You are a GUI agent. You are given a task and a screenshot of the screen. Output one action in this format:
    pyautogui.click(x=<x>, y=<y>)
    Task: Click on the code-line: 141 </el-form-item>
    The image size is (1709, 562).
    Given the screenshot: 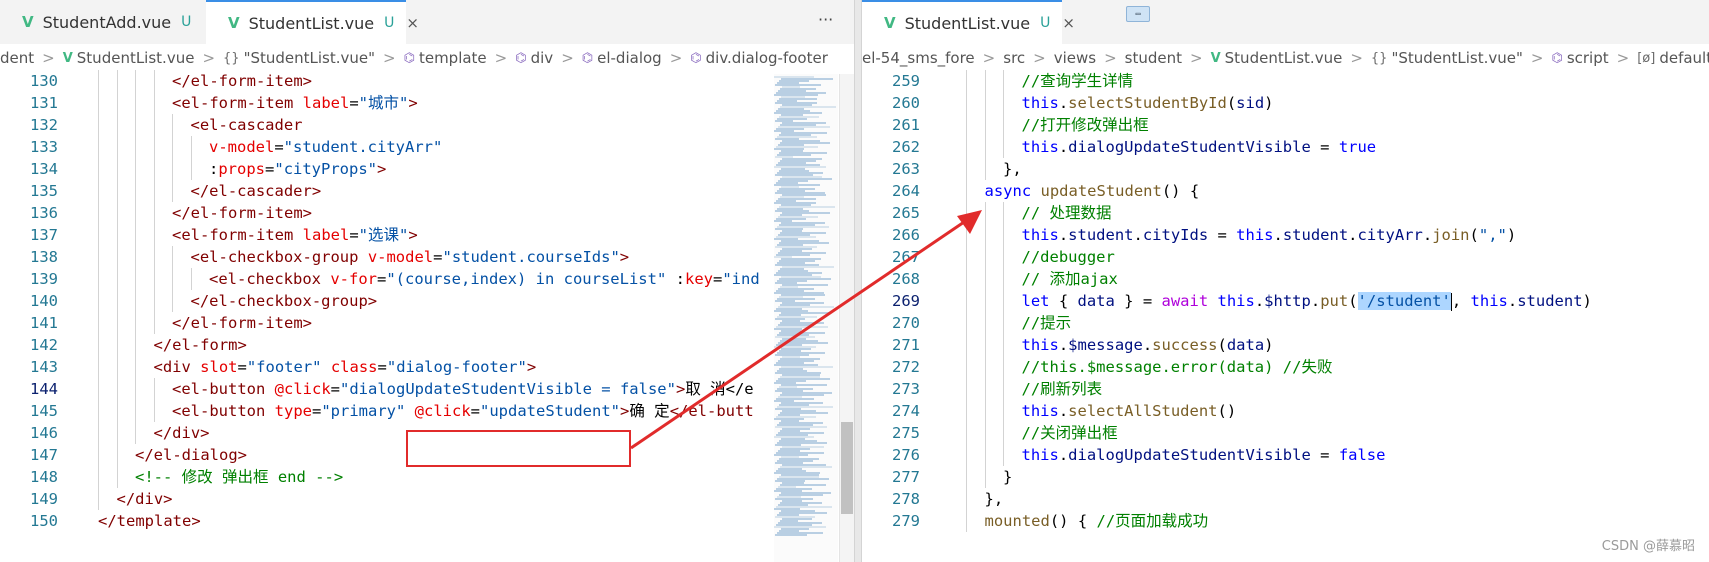 What is the action you would take?
    pyautogui.click(x=427, y=323)
    